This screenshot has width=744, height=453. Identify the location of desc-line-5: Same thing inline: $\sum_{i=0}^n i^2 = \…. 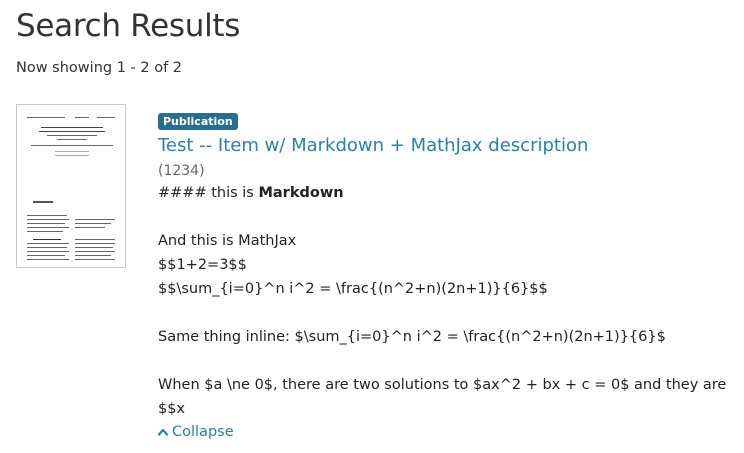
(412, 337).